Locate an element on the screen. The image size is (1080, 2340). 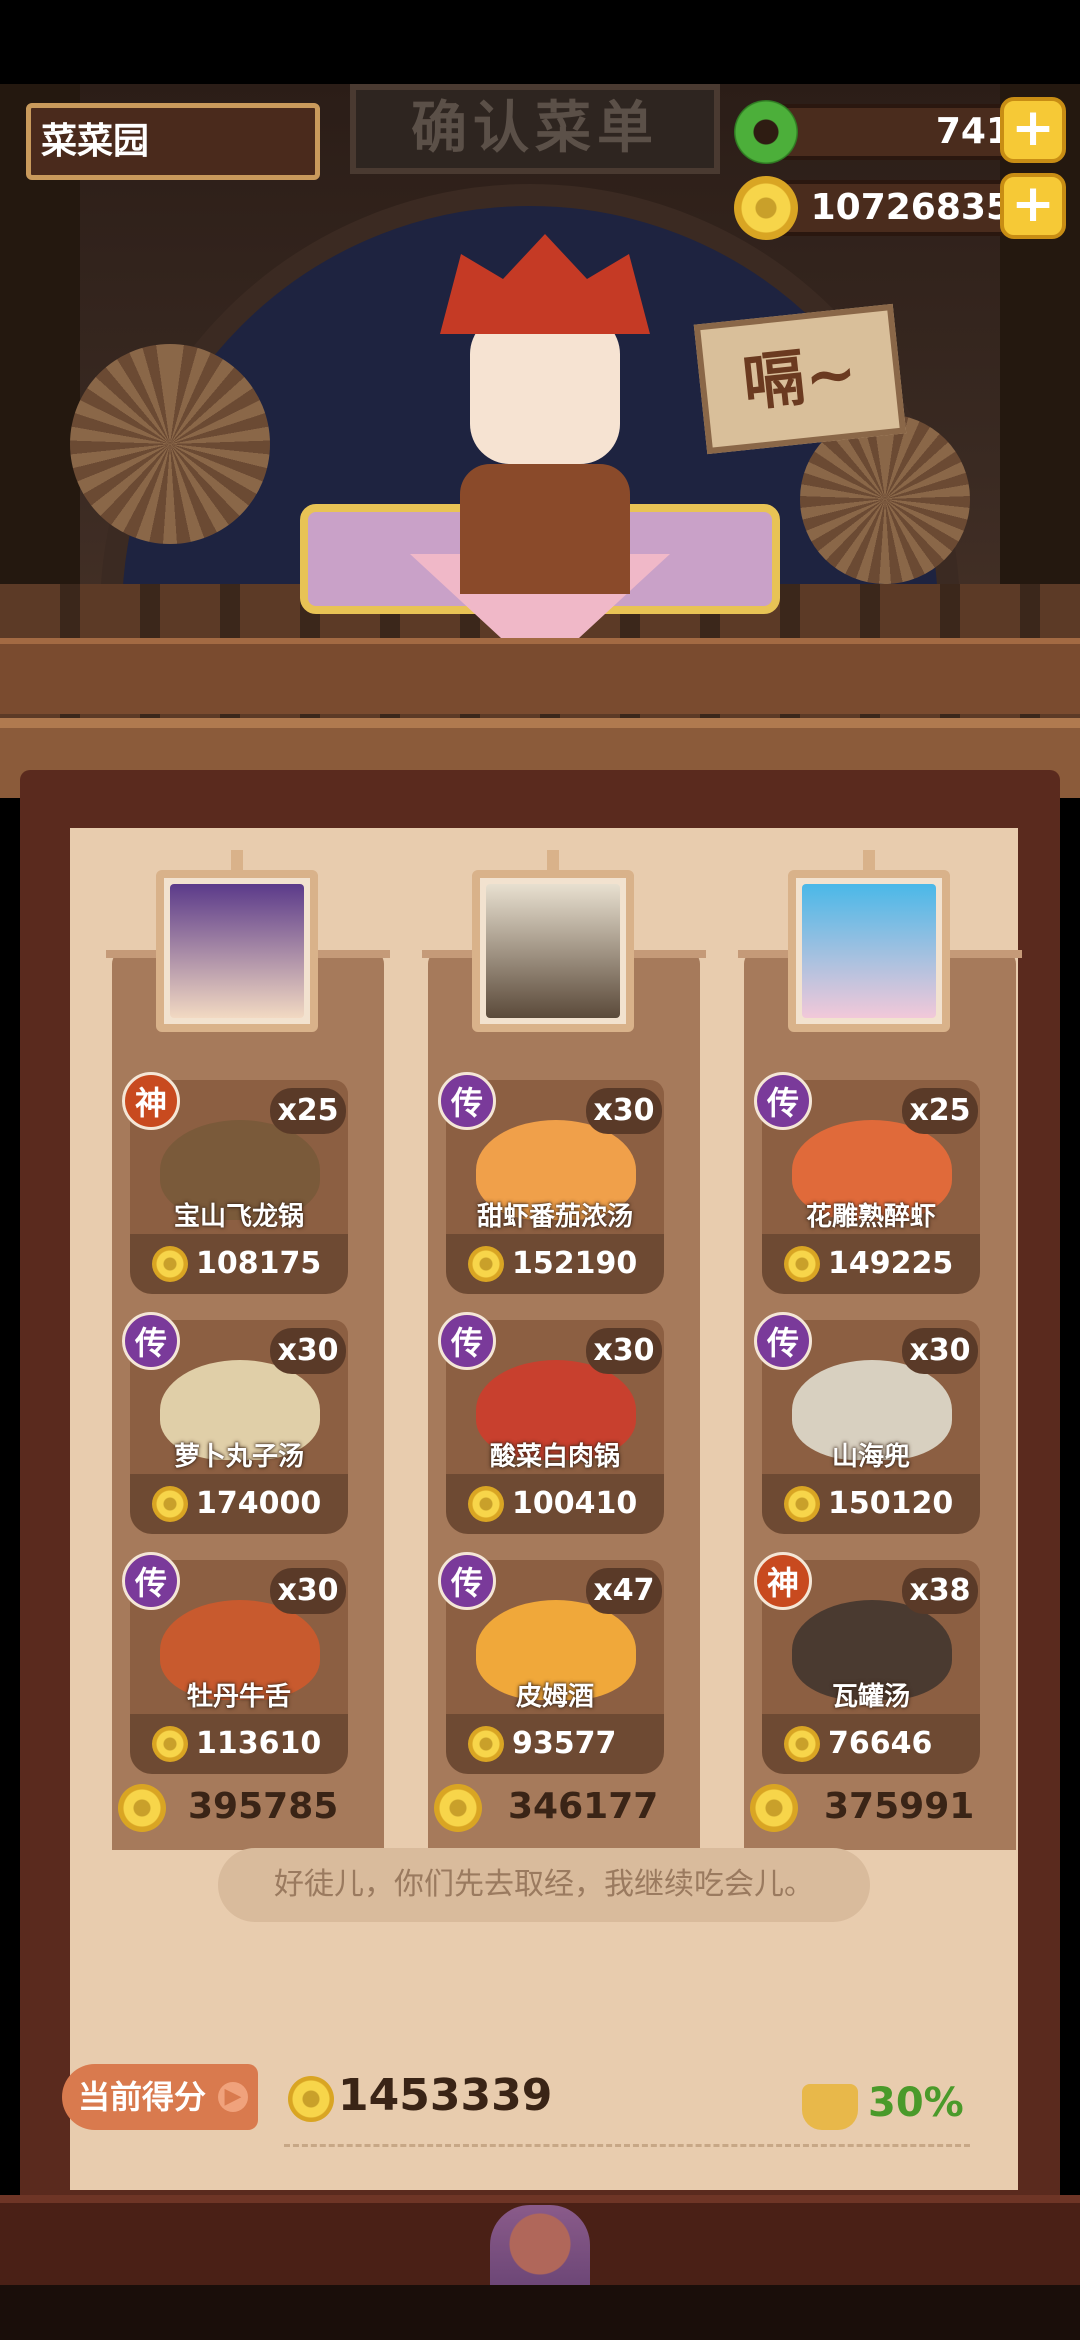
dish-card: 传 x30 酸菜白肉锅 100410 is located at coordinates (551, 1423).